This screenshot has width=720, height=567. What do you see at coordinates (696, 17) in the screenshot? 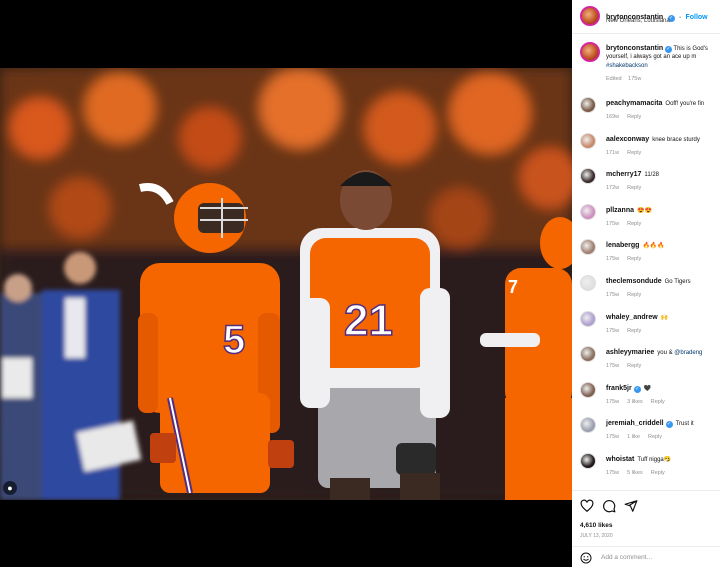
I see `follow-button: Follow` at bounding box center [696, 17].